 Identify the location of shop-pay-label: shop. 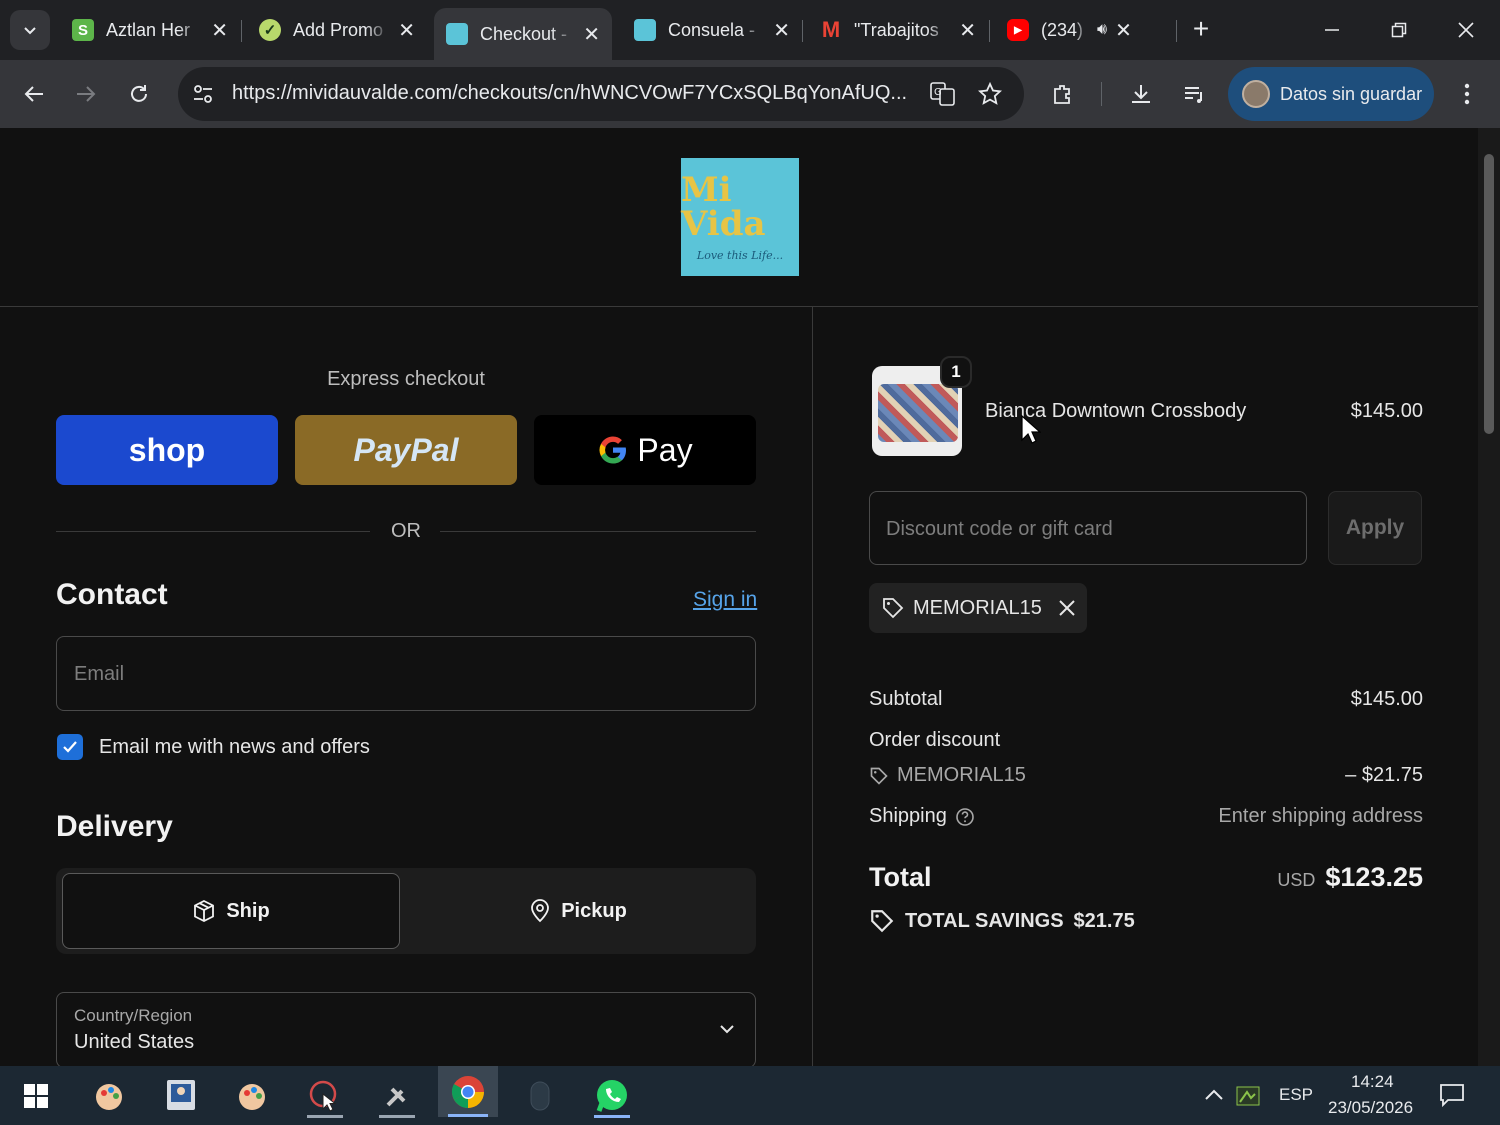
(167, 449).